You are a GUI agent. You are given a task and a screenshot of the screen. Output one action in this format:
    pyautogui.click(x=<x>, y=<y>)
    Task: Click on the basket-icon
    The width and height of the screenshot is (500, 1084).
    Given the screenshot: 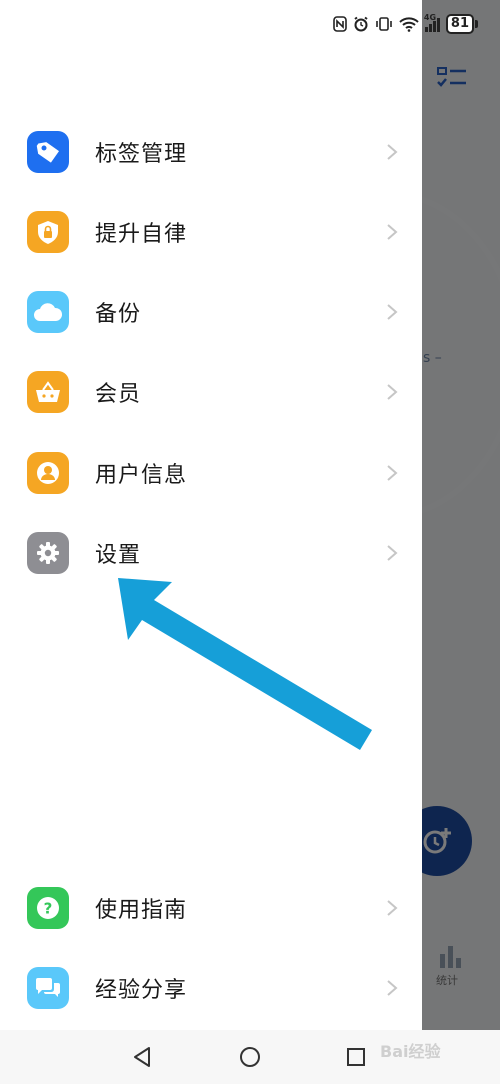 What is the action you would take?
    pyautogui.click(x=48, y=392)
    